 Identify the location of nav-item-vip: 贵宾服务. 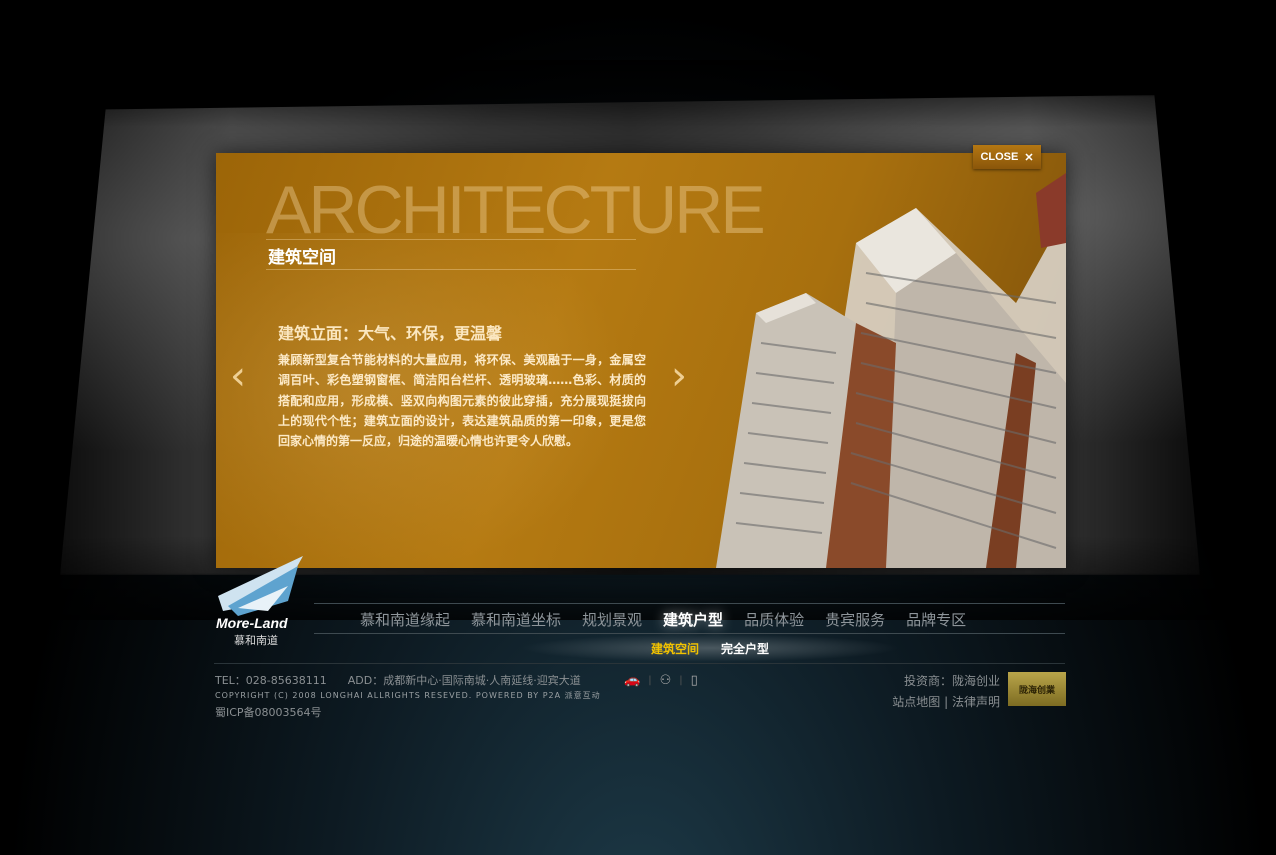
(855, 619).